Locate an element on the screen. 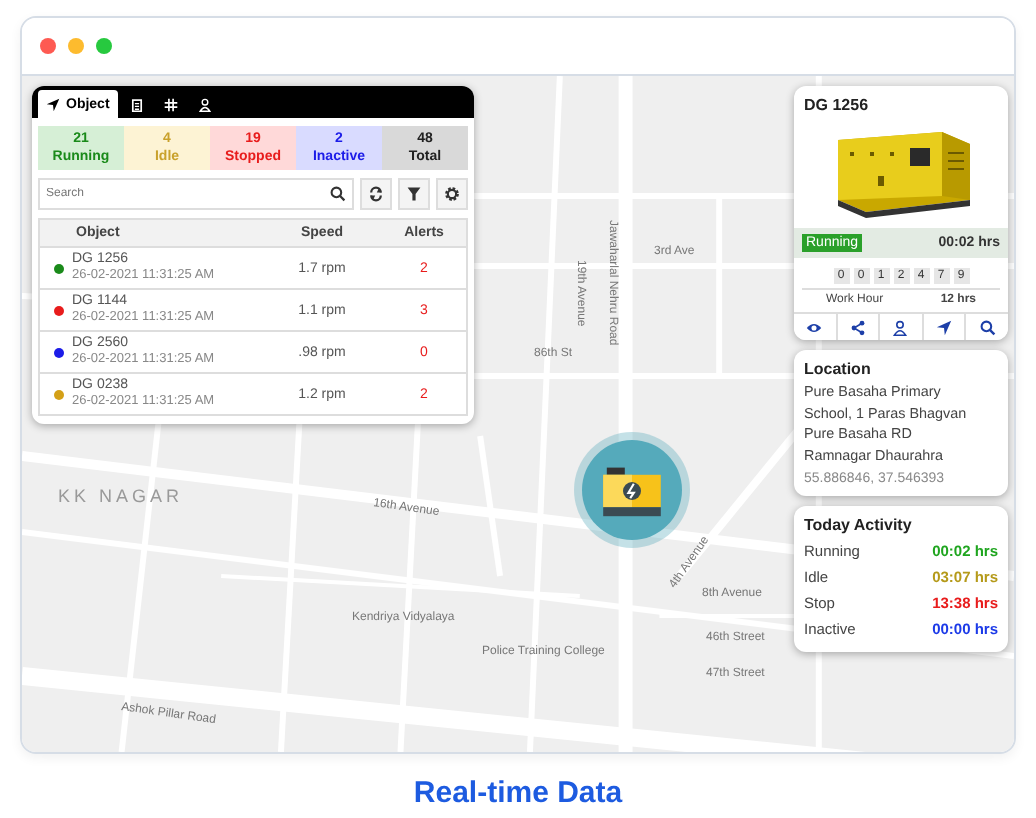 Image resolution: width=1036 pixels, height=818 pixels. zoom-button is located at coordinates (987, 327).